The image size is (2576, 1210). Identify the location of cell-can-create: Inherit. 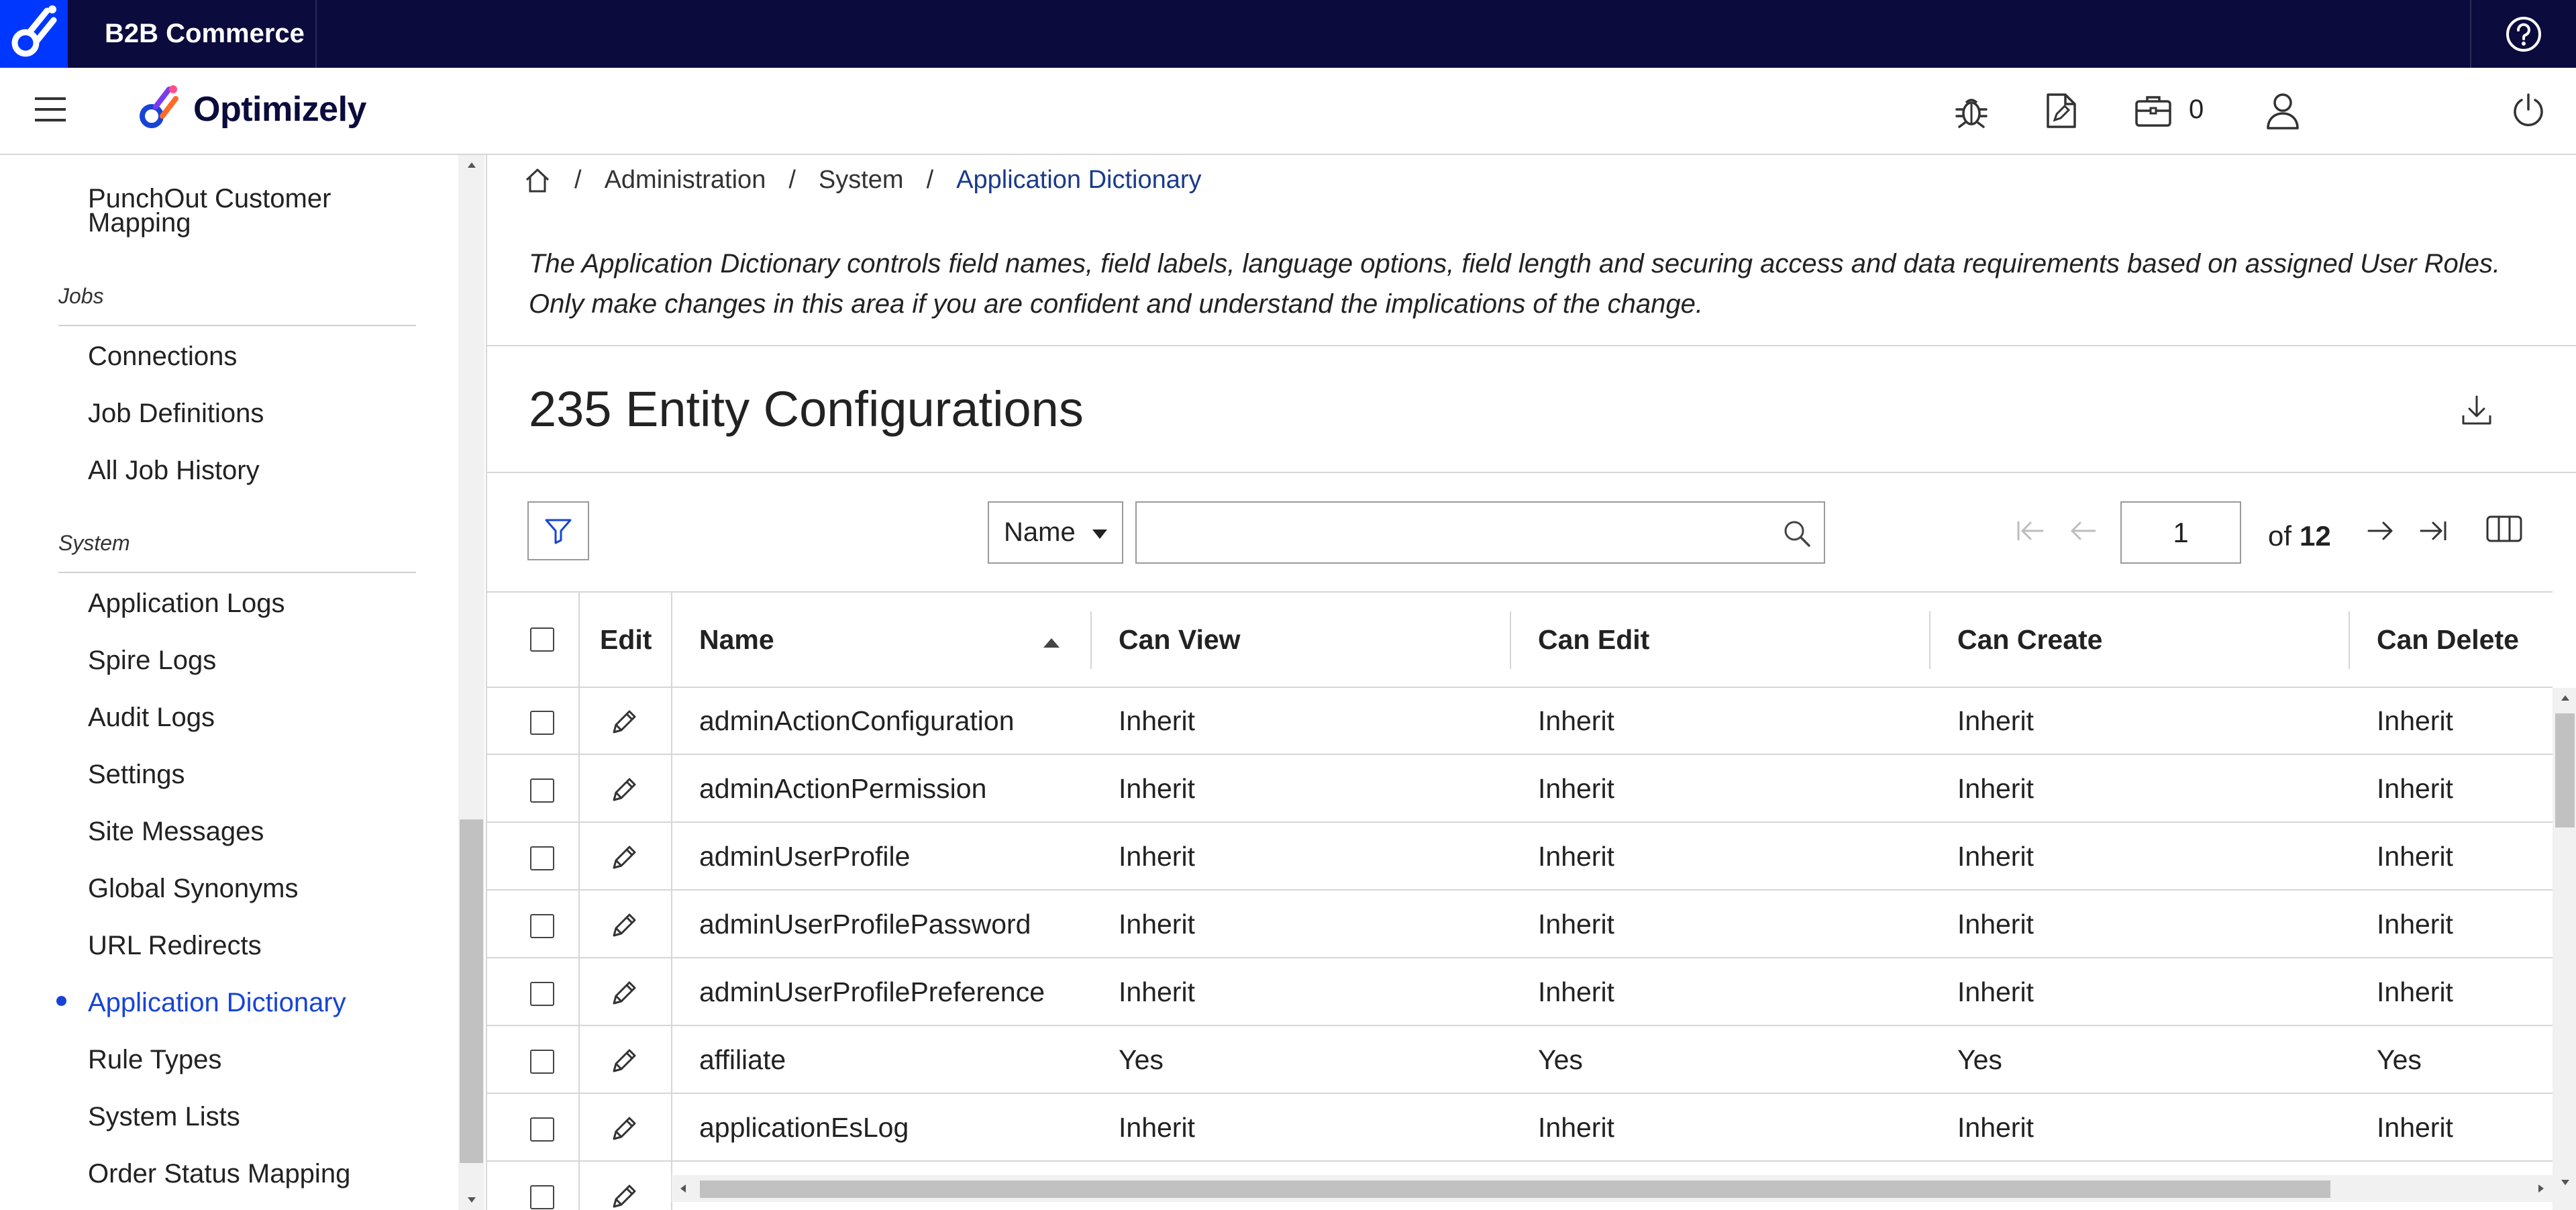
(1995, 720).